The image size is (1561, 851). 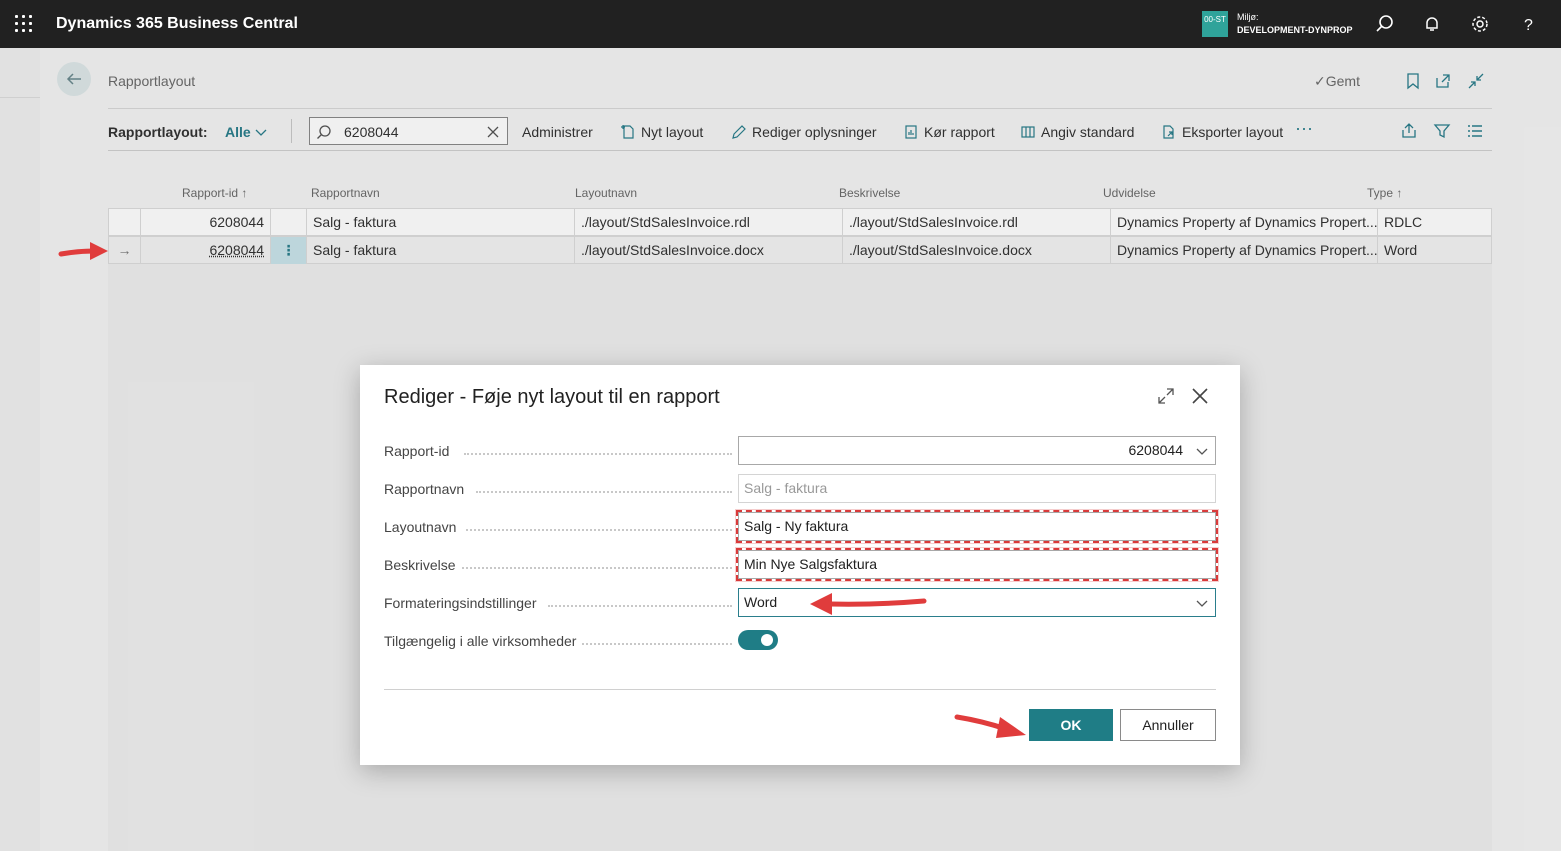 What do you see at coordinates (758, 640) in the screenshot?
I see `available-all-toggle` at bounding box center [758, 640].